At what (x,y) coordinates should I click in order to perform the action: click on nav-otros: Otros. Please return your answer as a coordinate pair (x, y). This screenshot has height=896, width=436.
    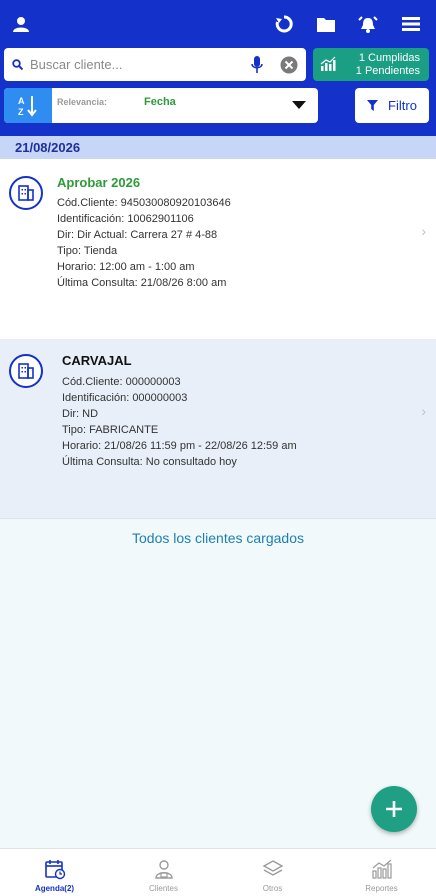
    Looking at the image, I should click on (272, 872).